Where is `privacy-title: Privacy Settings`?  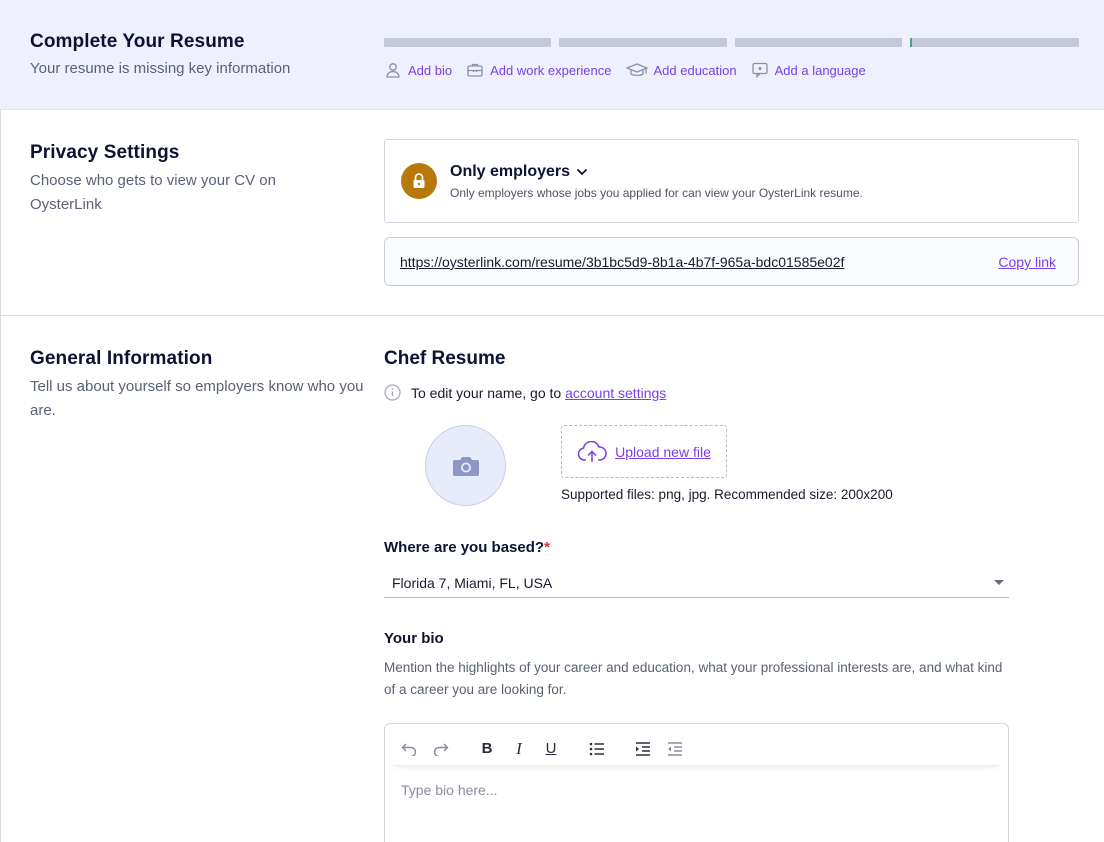
privacy-title: Privacy Settings is located at coordinates (105, 152).